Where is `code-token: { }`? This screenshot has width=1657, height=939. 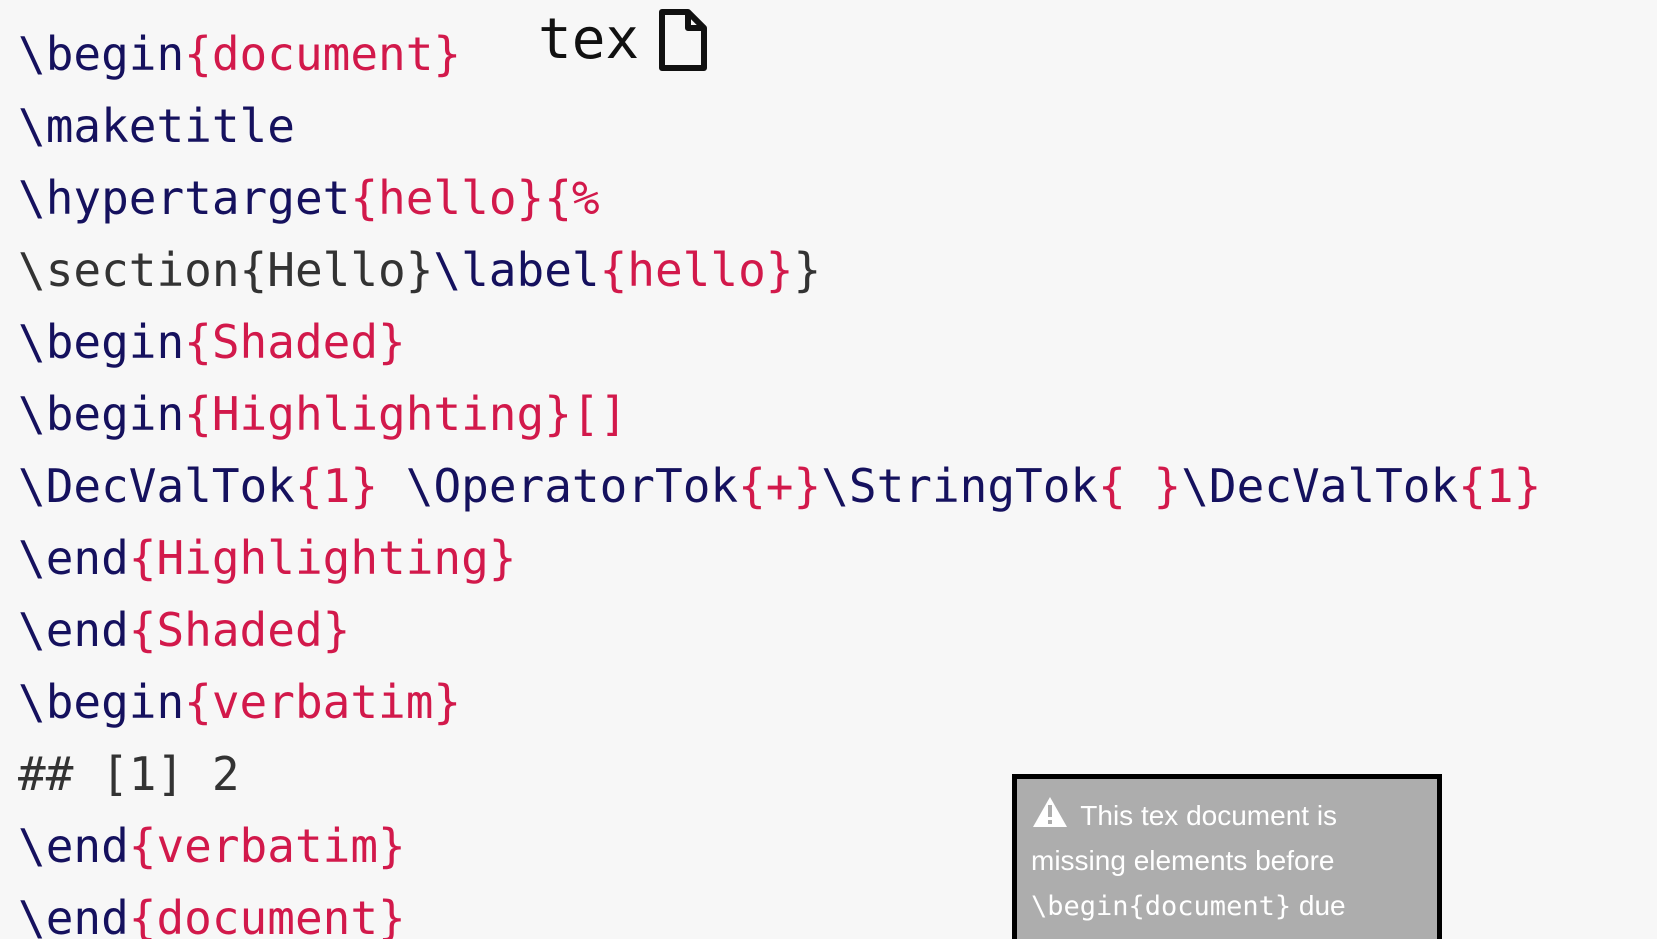
code-token: { } is located at coordinates (1140, 486).